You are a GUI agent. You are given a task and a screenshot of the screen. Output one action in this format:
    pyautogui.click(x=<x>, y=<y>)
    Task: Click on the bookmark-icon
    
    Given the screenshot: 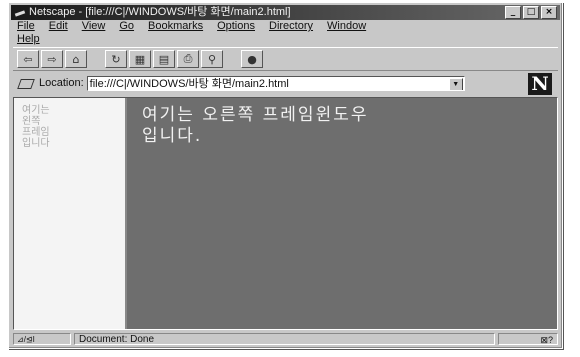 What is the action you would take?
    pyautogui.click(x=26, y=83)
    